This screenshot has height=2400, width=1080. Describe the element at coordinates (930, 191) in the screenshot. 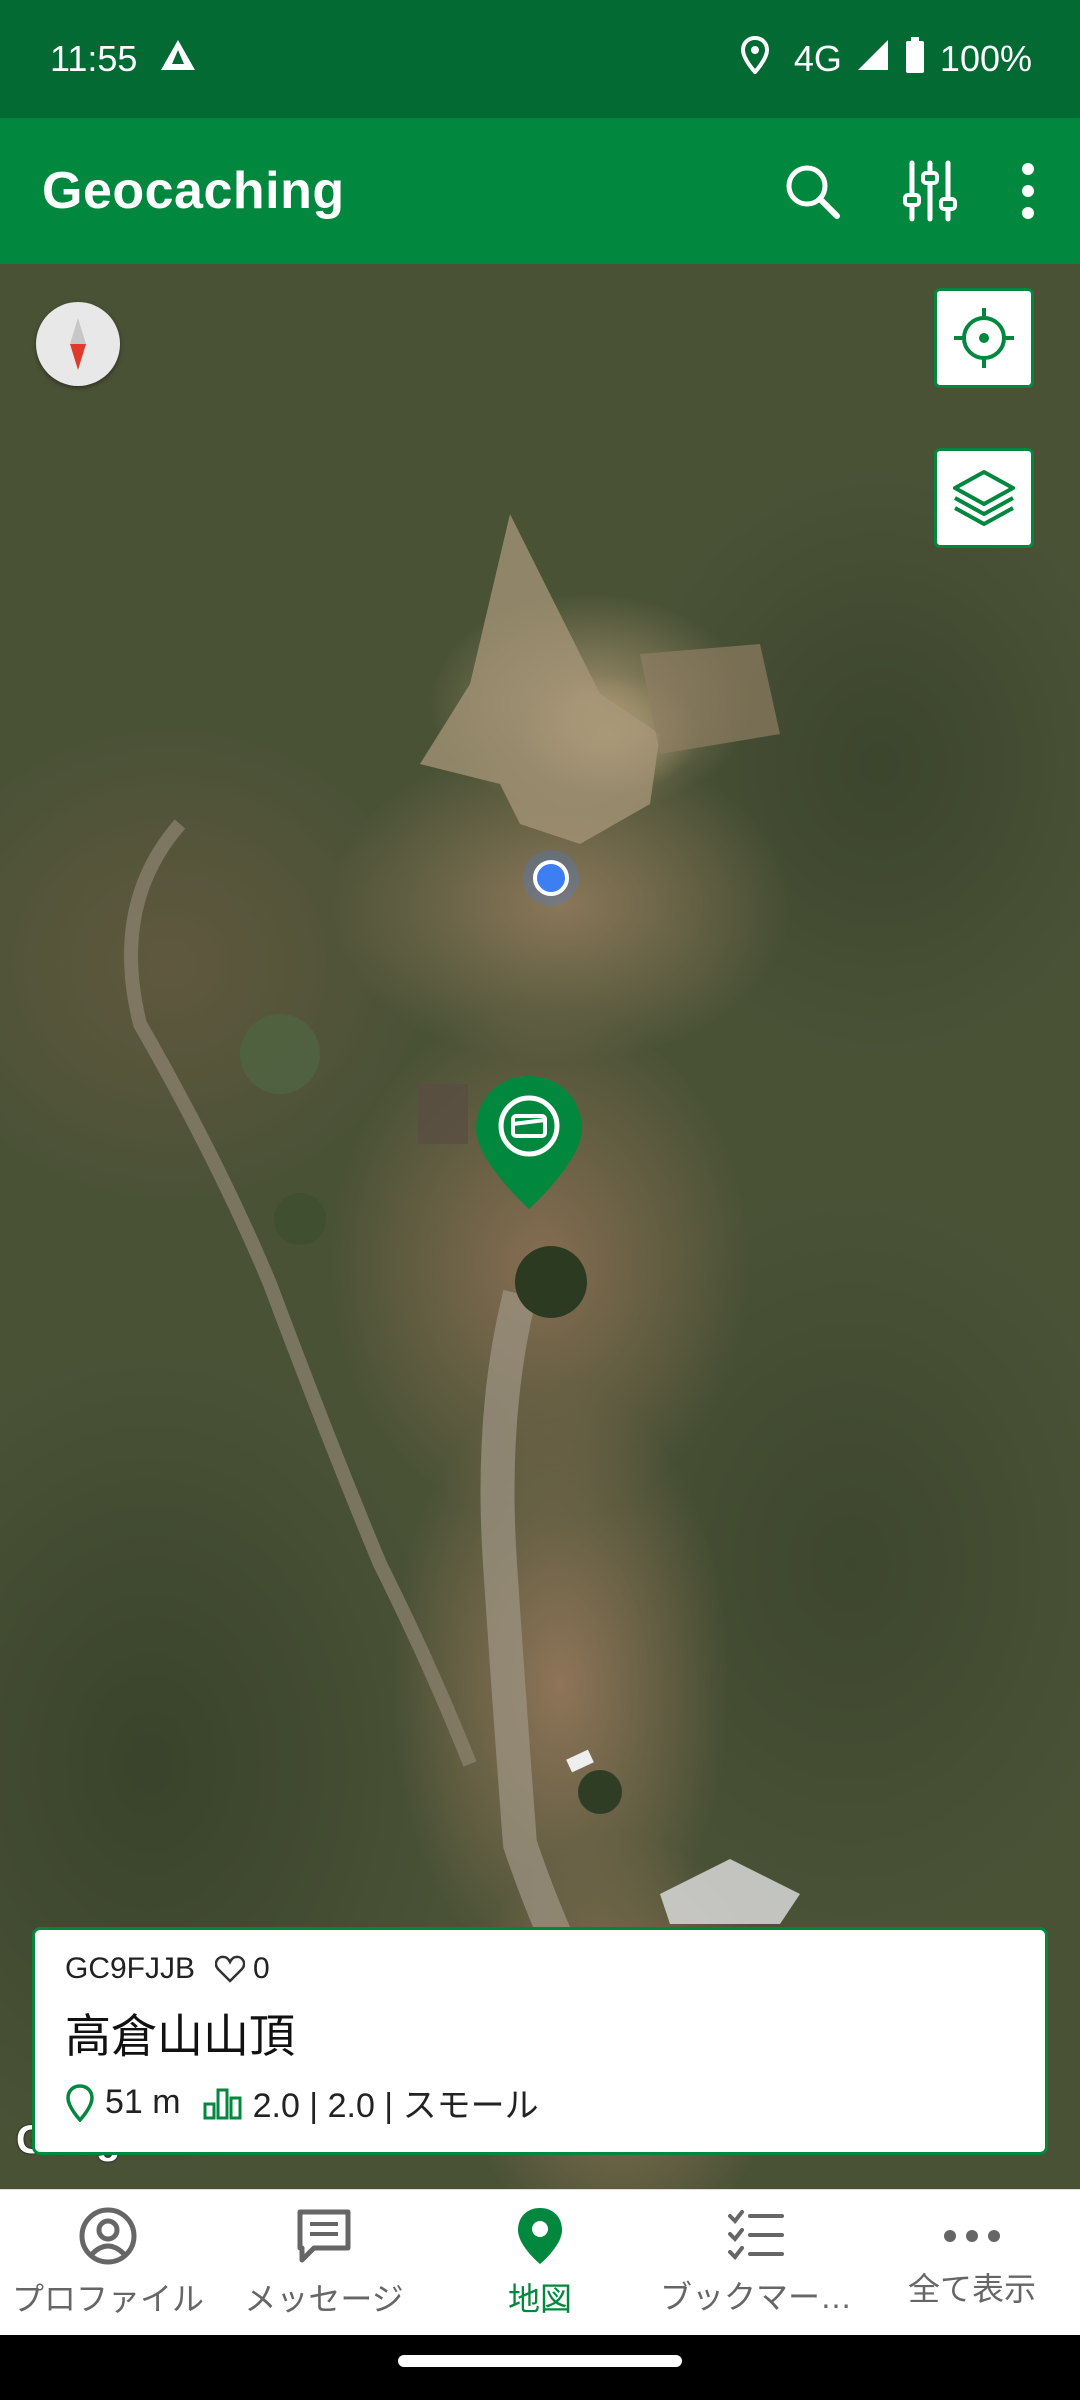

I see `filter-sliders-icon` at that location.